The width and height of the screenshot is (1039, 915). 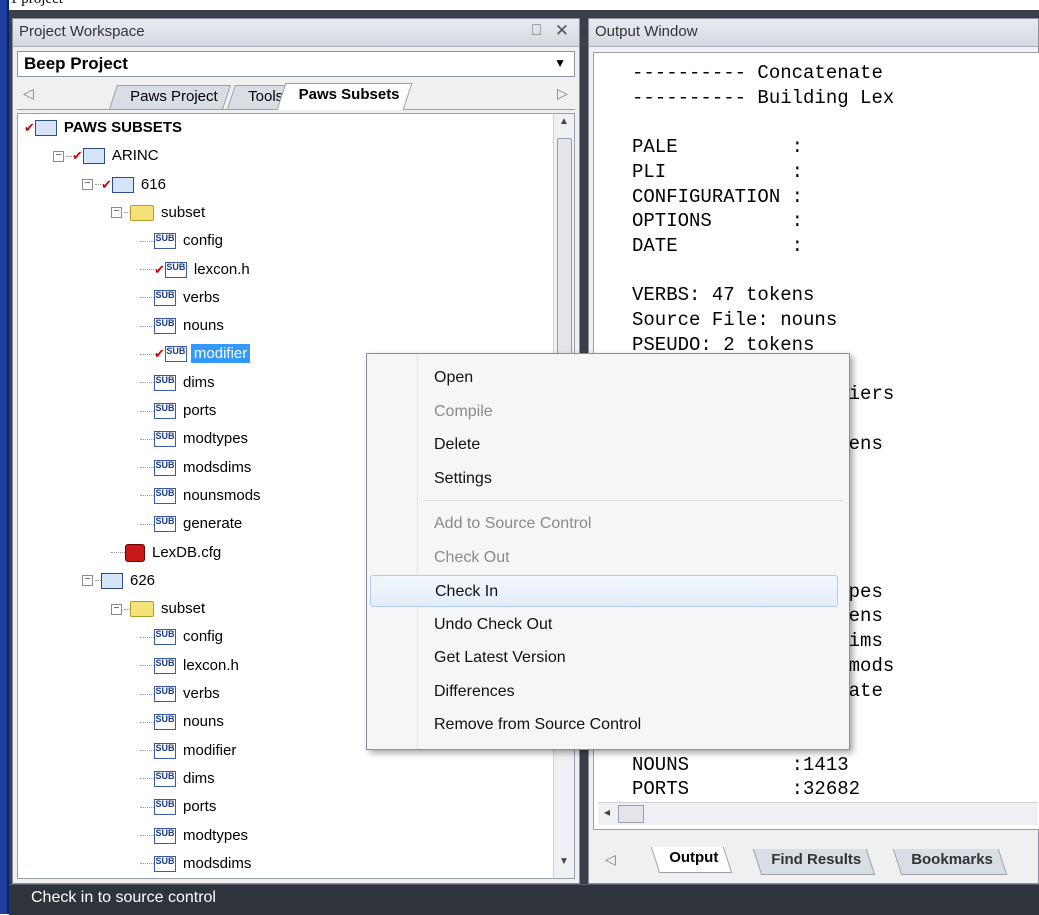 I want to click on menu-item-settings: Settings, so click(x=604, y=479).